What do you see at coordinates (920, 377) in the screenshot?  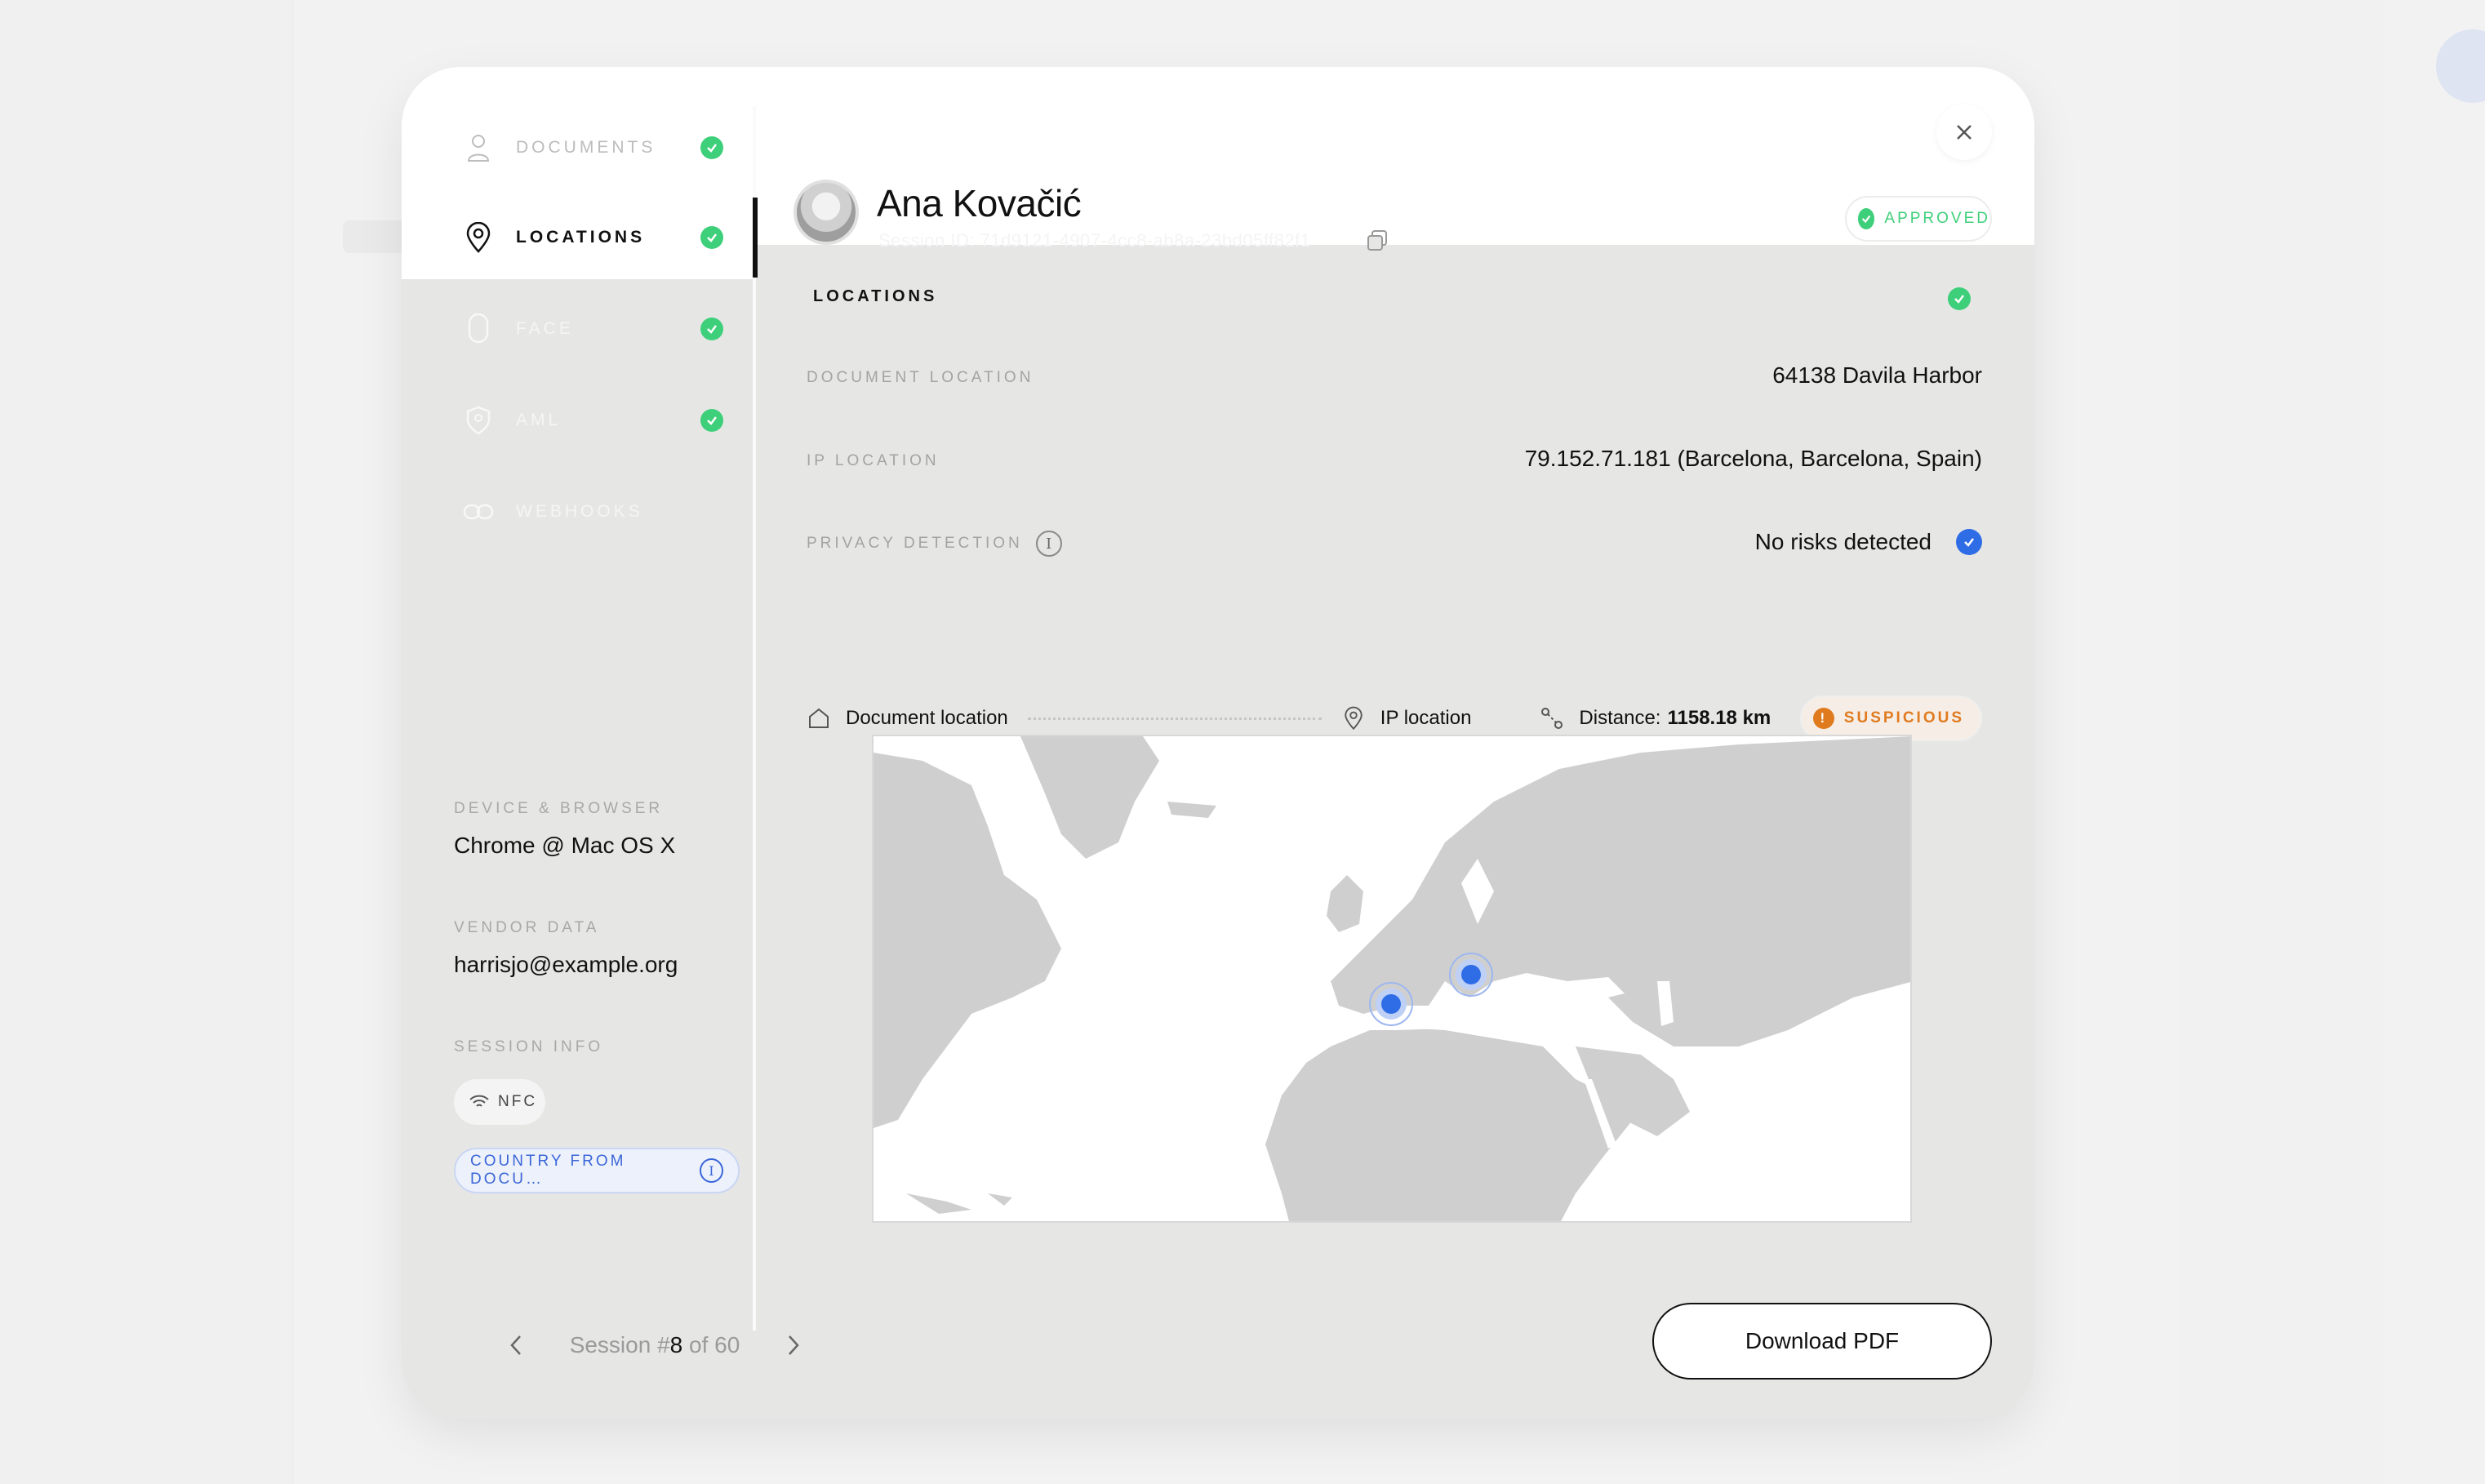 I see `document-location-label: Document location` at bounding box center [920, 377].